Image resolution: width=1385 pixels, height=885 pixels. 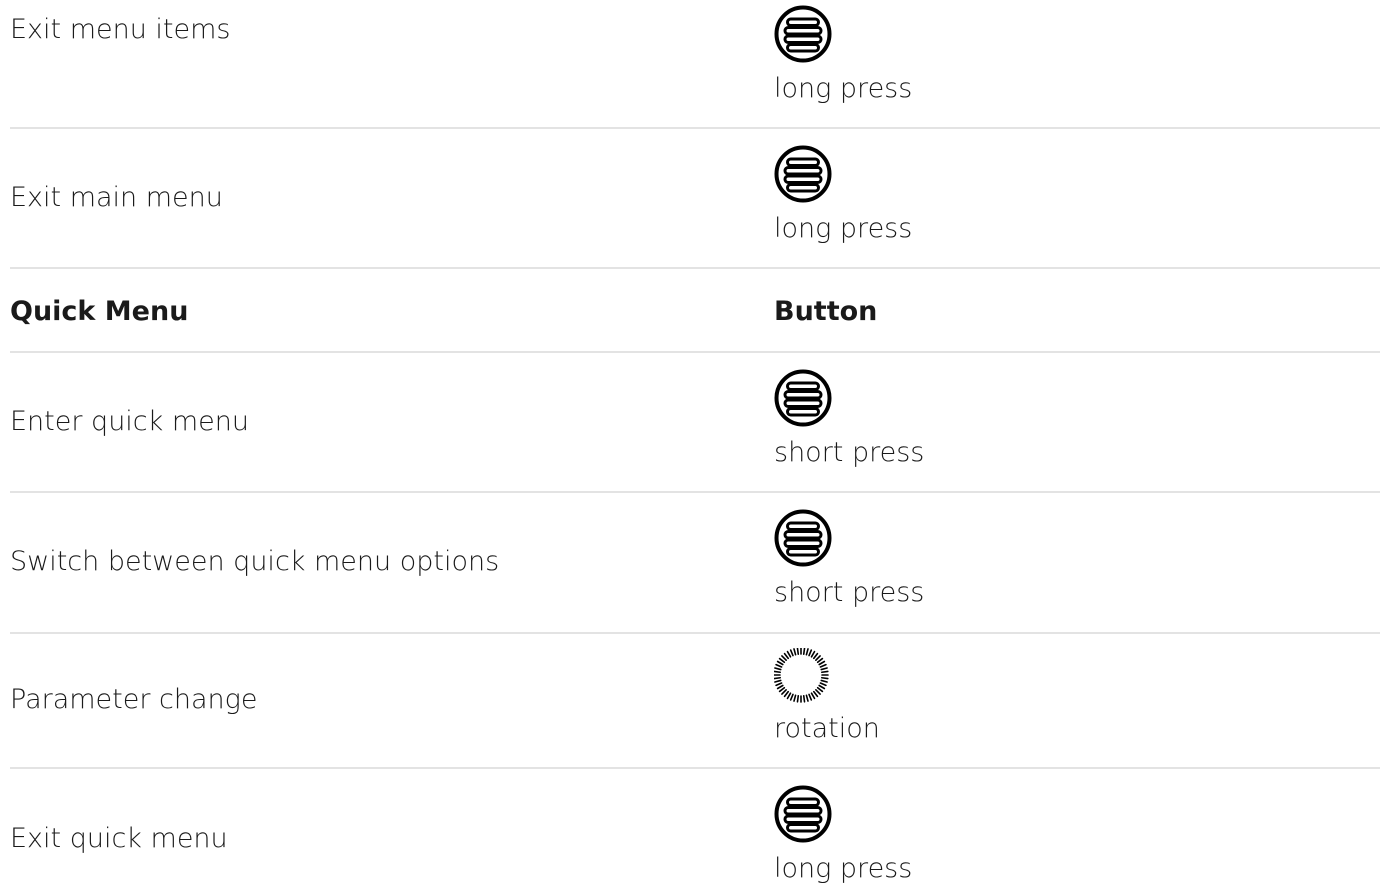 I want to click on table-row: Exit menu items long press, so click(x=695, y=64).